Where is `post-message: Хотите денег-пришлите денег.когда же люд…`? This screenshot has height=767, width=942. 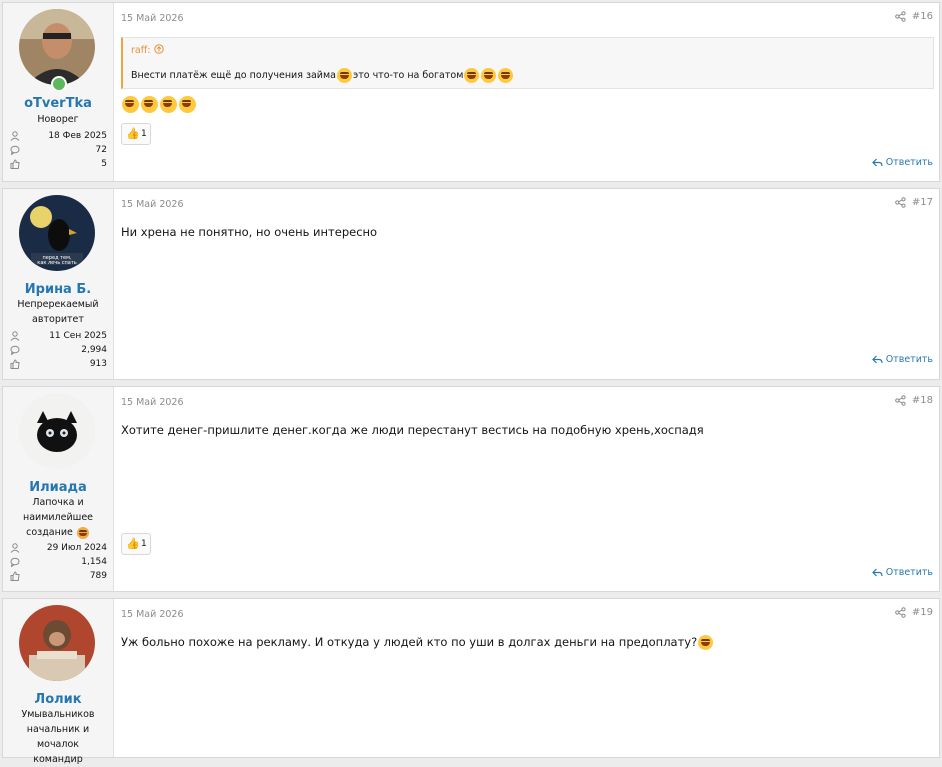
post-message: Хотите денег-пришлите денег.когда же люд… is located at coordinates (412, 430).